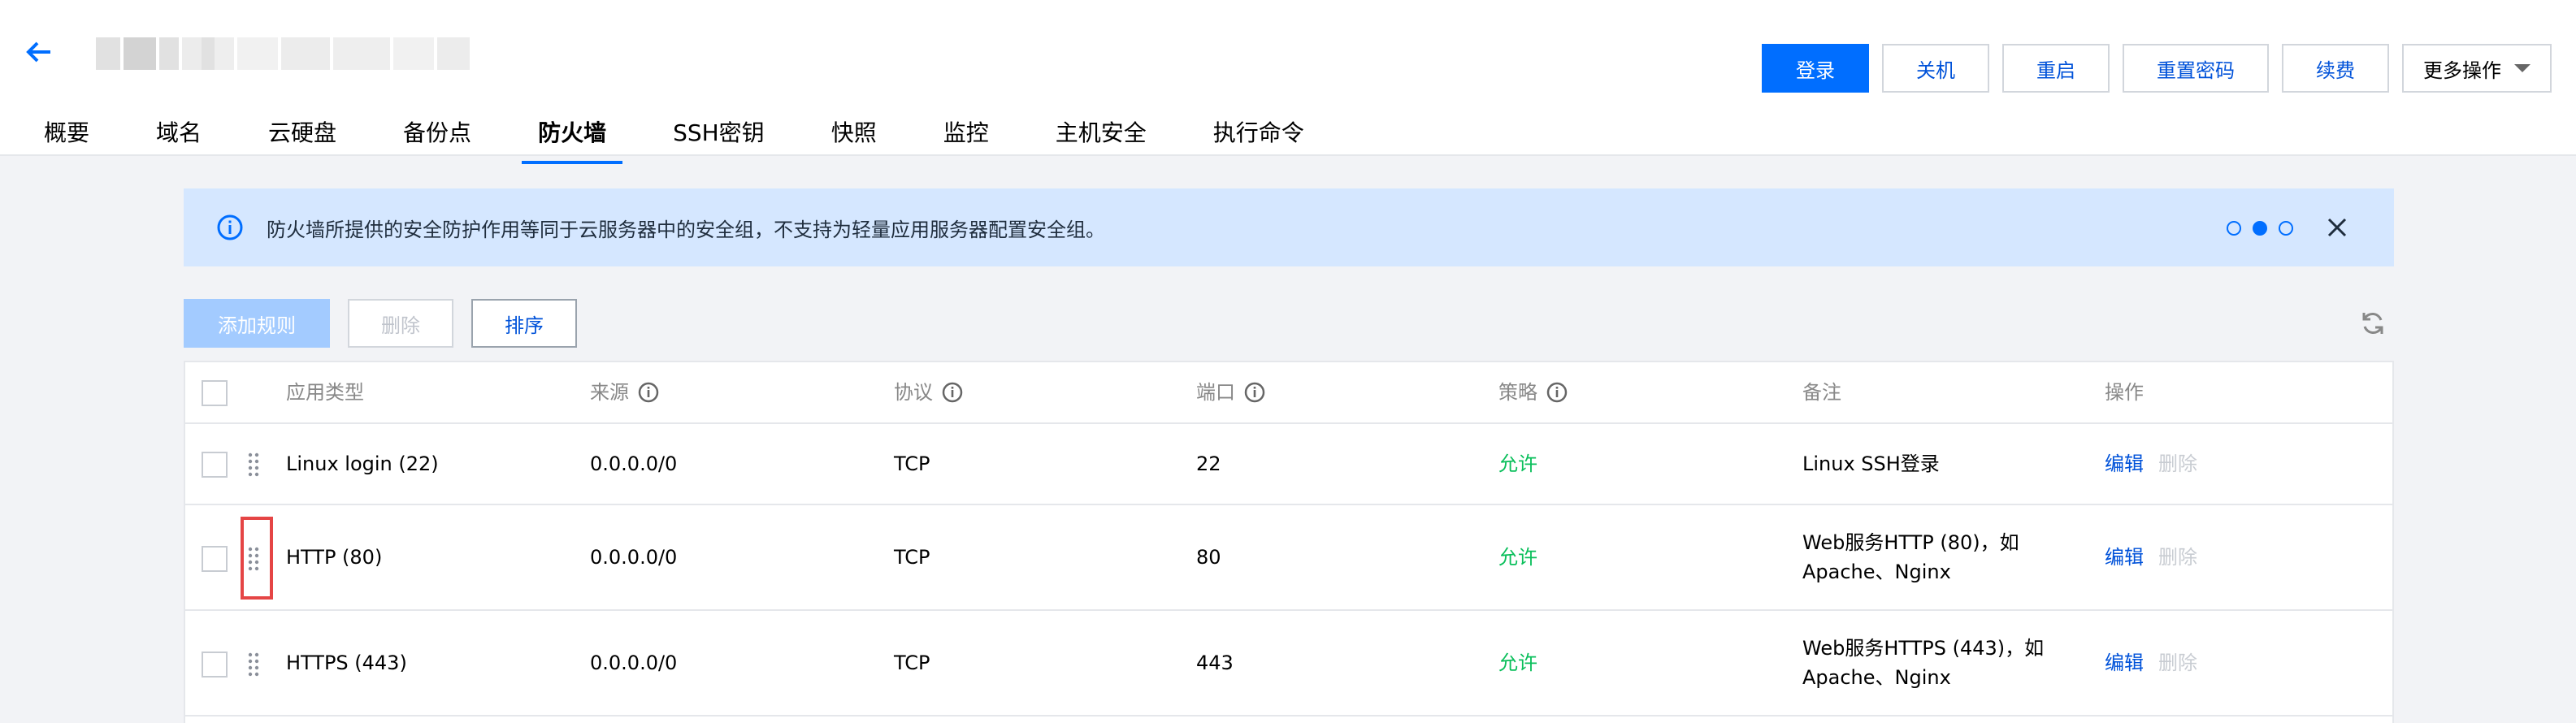 The image size is (2576, 723). What do you see at coordinates (179, 138) in the screenshot?
I see `tab-domain: 域名` at bounding box center [179, 138].